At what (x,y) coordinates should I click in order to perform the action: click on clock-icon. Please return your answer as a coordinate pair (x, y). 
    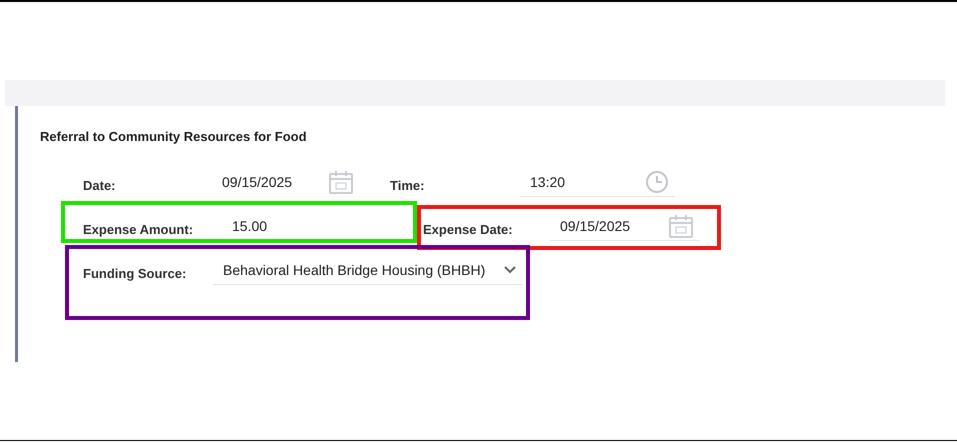
    Looking at the image, I should click on (657, 182).